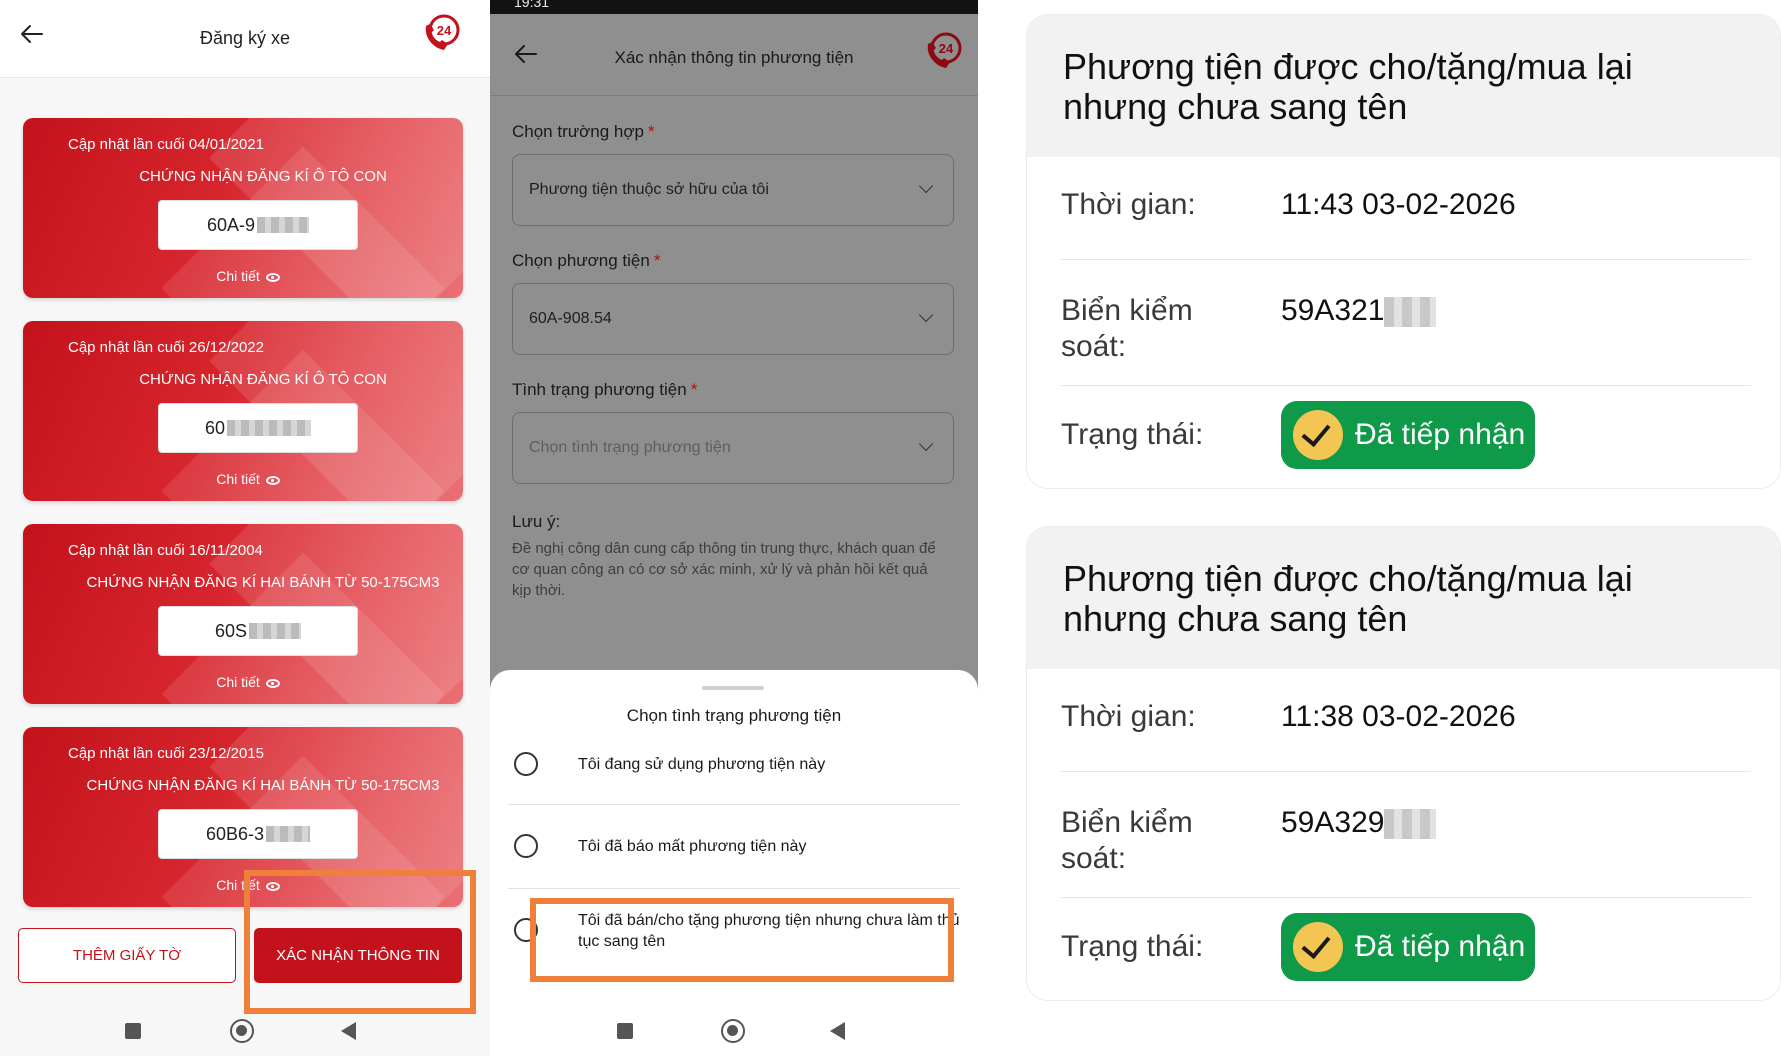 This screenshot has height=1056, width=1781. Describe the element at coordinates (258, 834) in the screenshot. I see `plate-number: 60B6-3` at that location.